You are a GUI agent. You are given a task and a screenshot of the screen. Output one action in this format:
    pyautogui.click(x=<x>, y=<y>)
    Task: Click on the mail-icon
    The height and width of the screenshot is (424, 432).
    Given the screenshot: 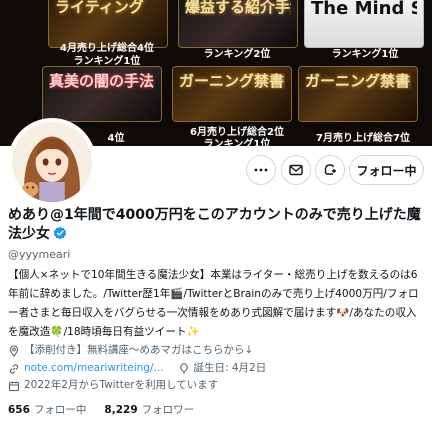 What is the action you would take?
    pyautogui.click(x=296, y=170)
    